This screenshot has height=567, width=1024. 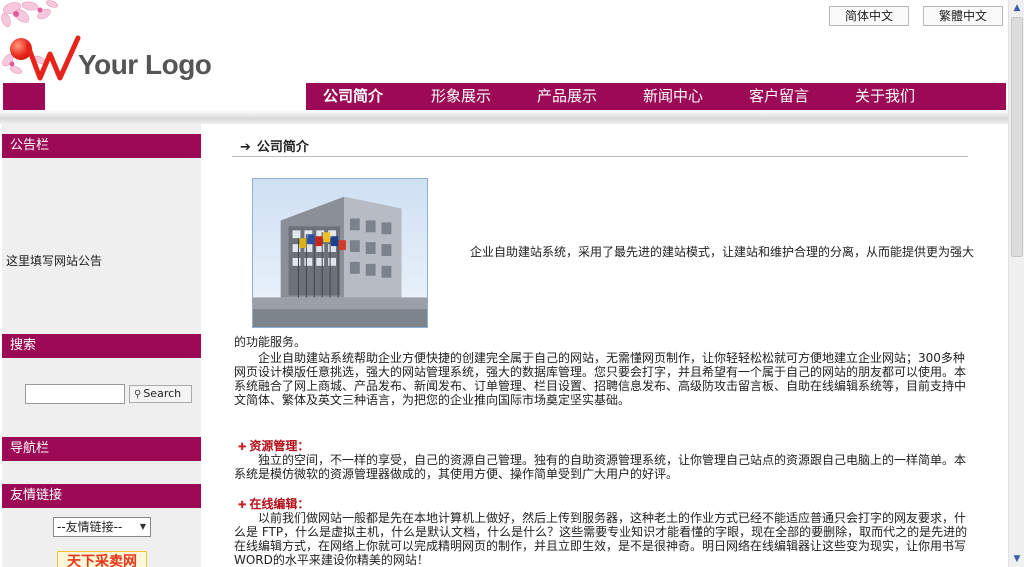 I want to click on logo-text: Your Logo, so click(x=145, y=65).